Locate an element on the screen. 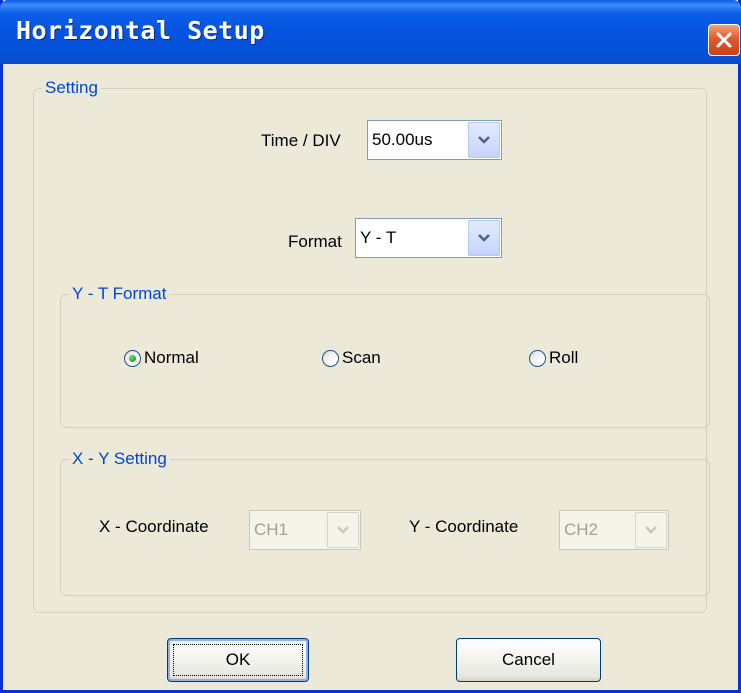 Image resolution: width=741 pixels, height=693 pixels. time-div-select: 50.00us is located at coordinates (434, 140).